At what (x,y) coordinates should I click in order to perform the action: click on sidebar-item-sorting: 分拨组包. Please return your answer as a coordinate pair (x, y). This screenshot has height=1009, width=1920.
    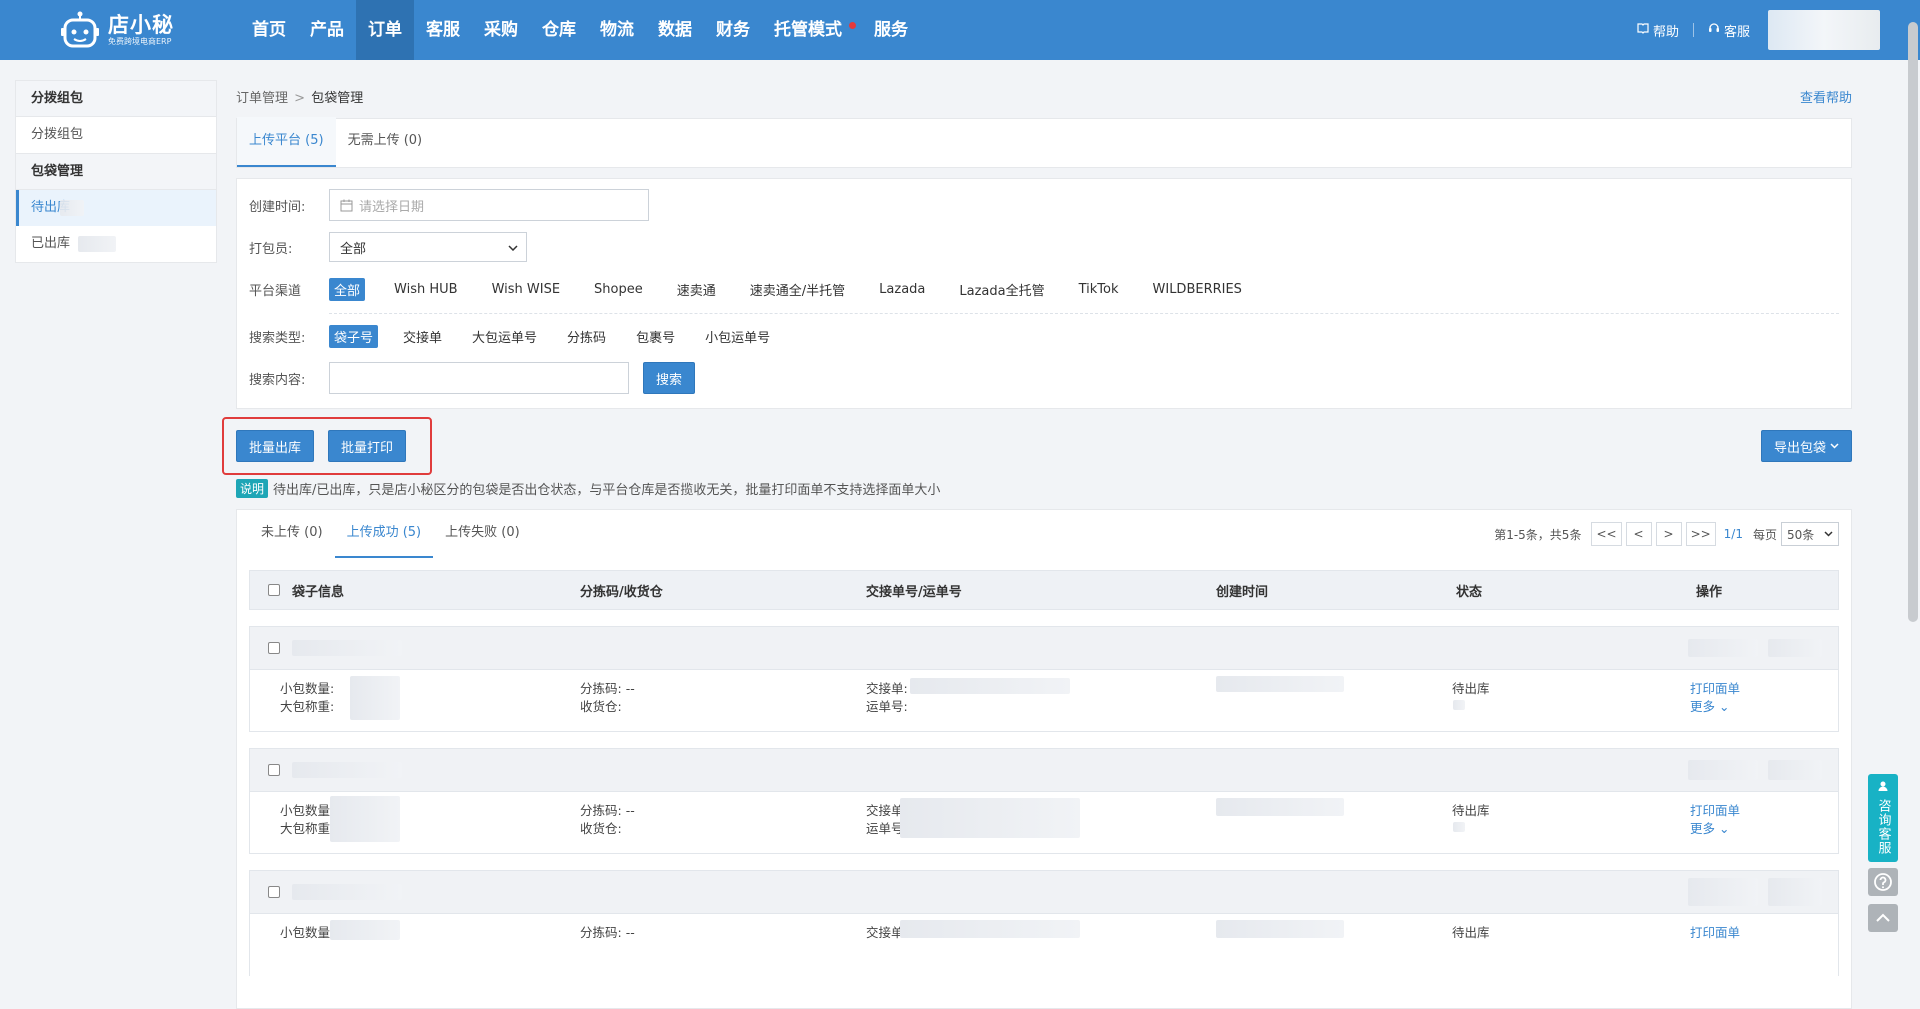
    Looking at the image, I should click on (116, 135).